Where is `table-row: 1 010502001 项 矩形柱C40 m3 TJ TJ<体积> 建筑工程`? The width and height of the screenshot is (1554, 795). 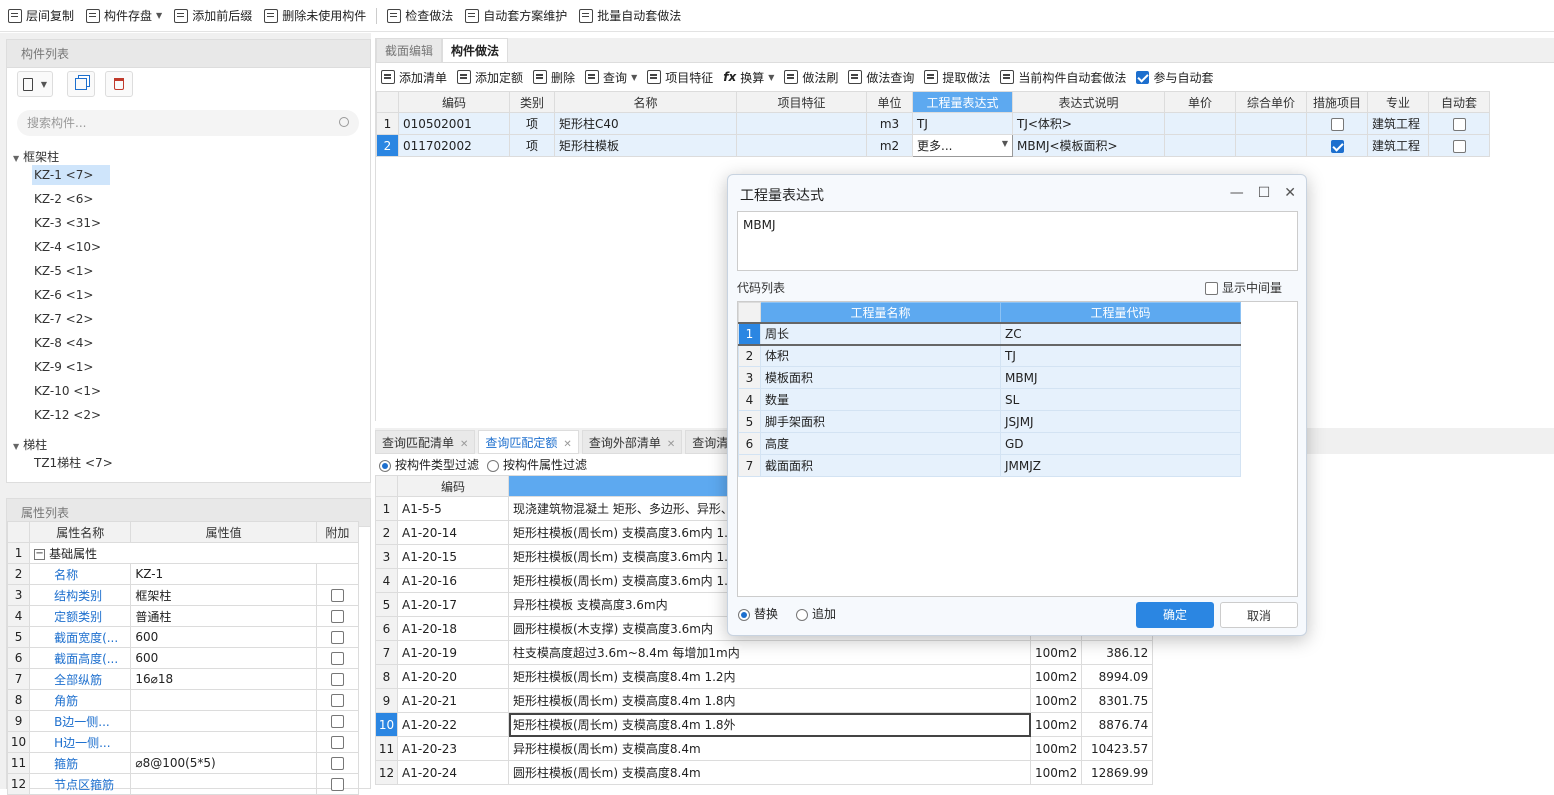
table-row: 1 010502001 项 矩形柱C40 m3 TJ TJ<体积> 建筑工程 is located at coordinates (933, 123).